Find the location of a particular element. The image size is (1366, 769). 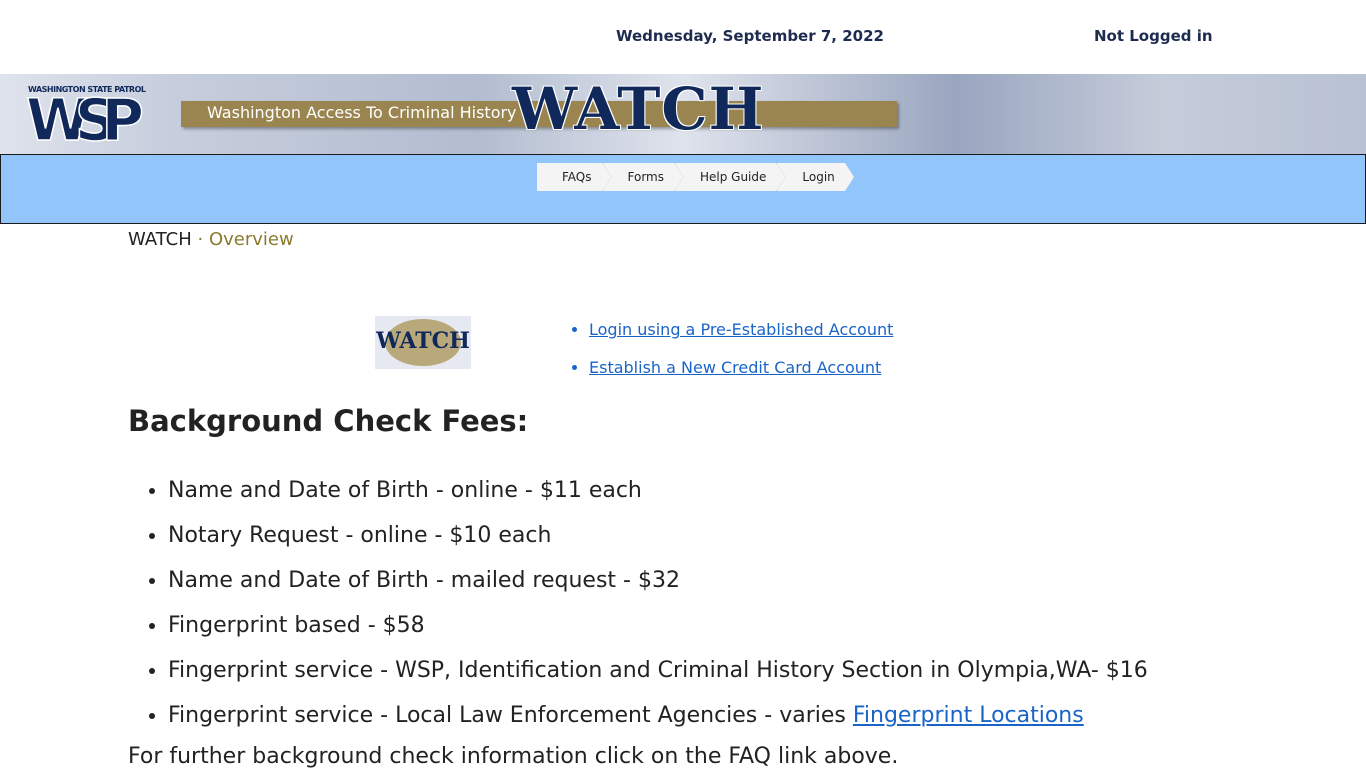

logo-letters: WSP is located at coordinates (85, 120).